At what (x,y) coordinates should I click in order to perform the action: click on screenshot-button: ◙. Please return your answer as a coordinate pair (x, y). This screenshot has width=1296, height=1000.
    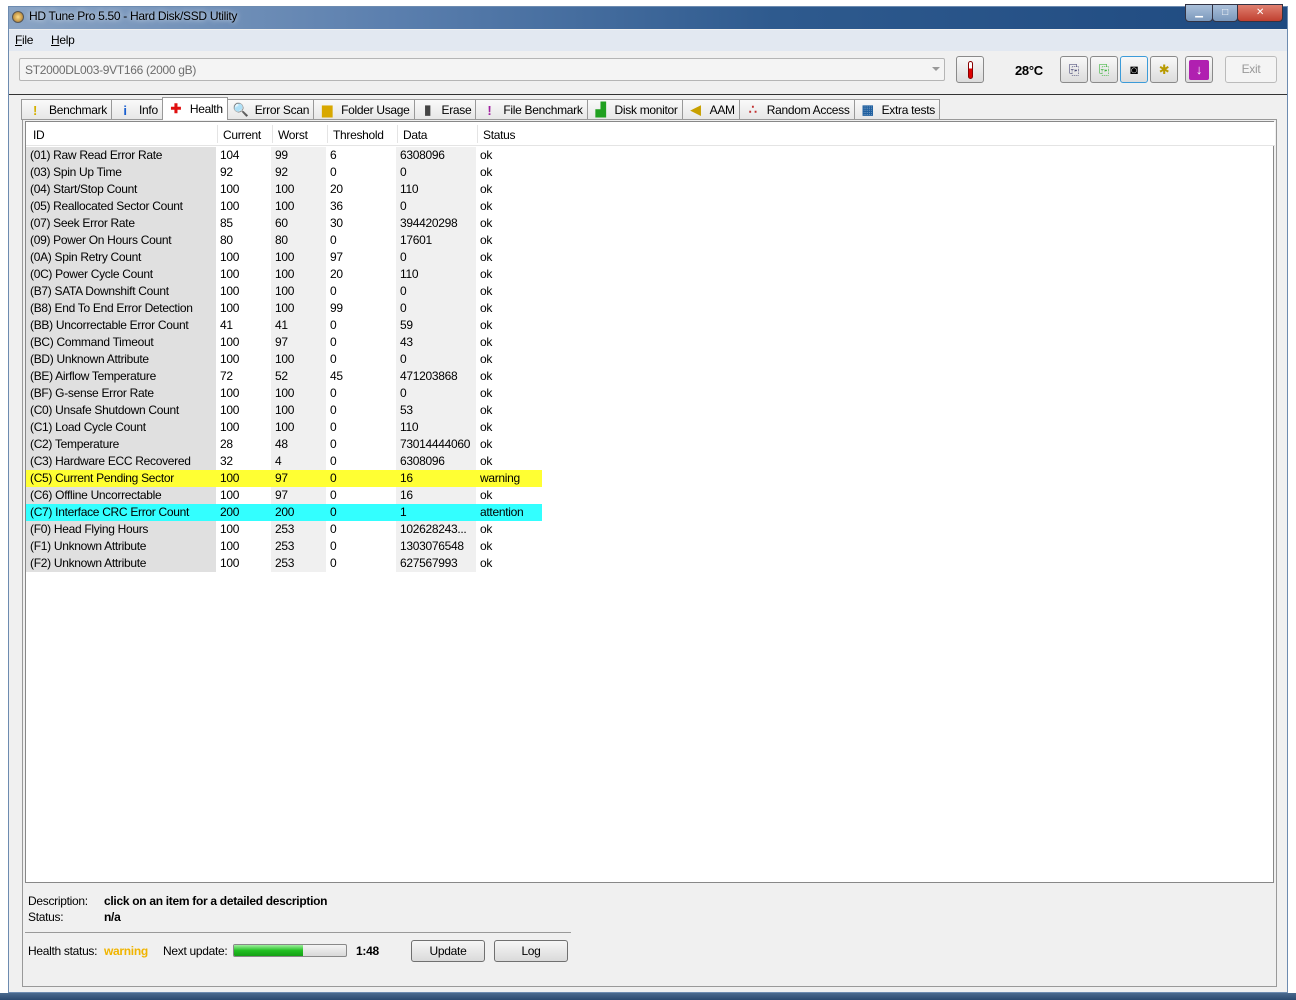
    Looking at the image, I should click on (1134, 69).